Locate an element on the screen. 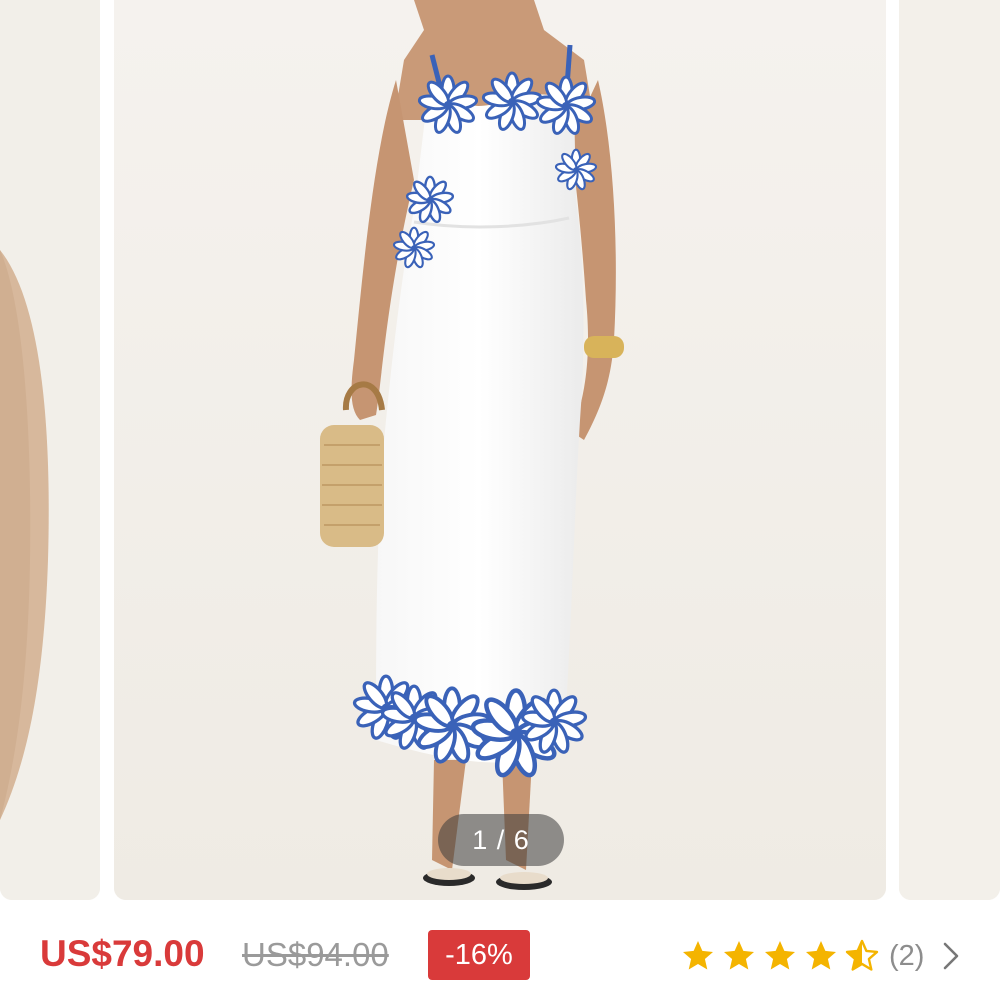 The width and height of the screenshot is (1000, 1000). discount-badge: -16% is located at coordinates (479, 955).